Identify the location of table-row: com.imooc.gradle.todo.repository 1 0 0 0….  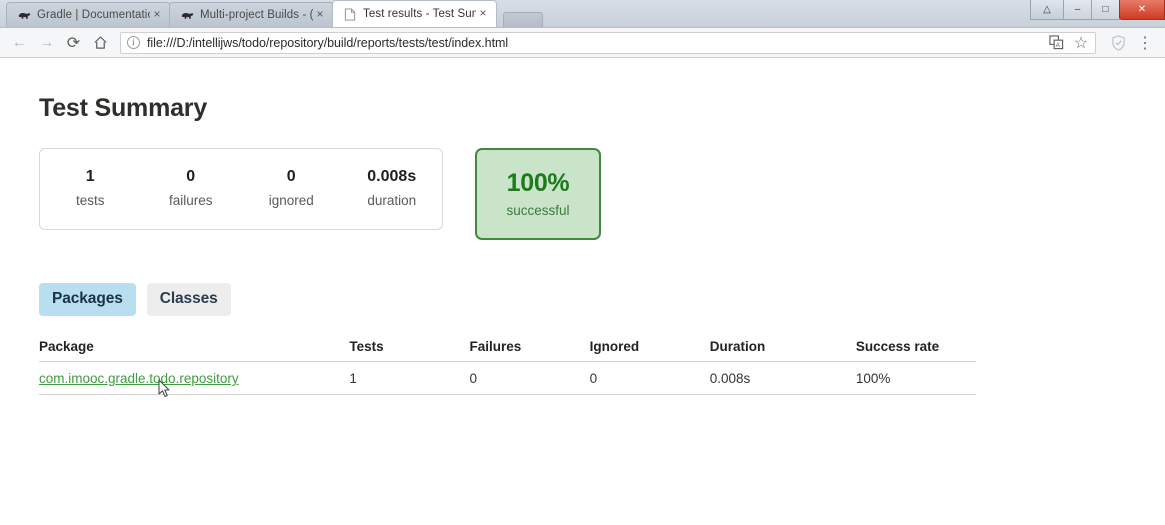
(507, 378).